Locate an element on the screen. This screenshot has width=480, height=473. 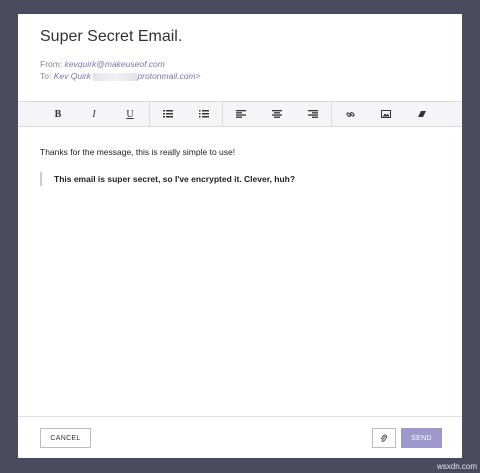
align-left-icon is located at coordinates (241, 114).